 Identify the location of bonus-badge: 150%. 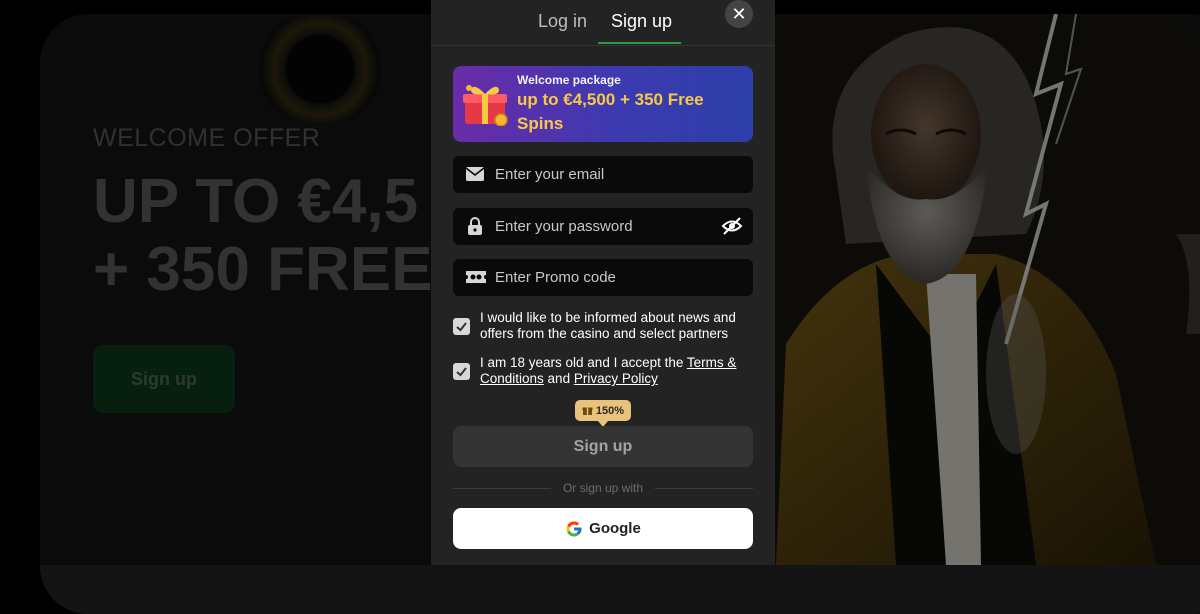
(603, 413).